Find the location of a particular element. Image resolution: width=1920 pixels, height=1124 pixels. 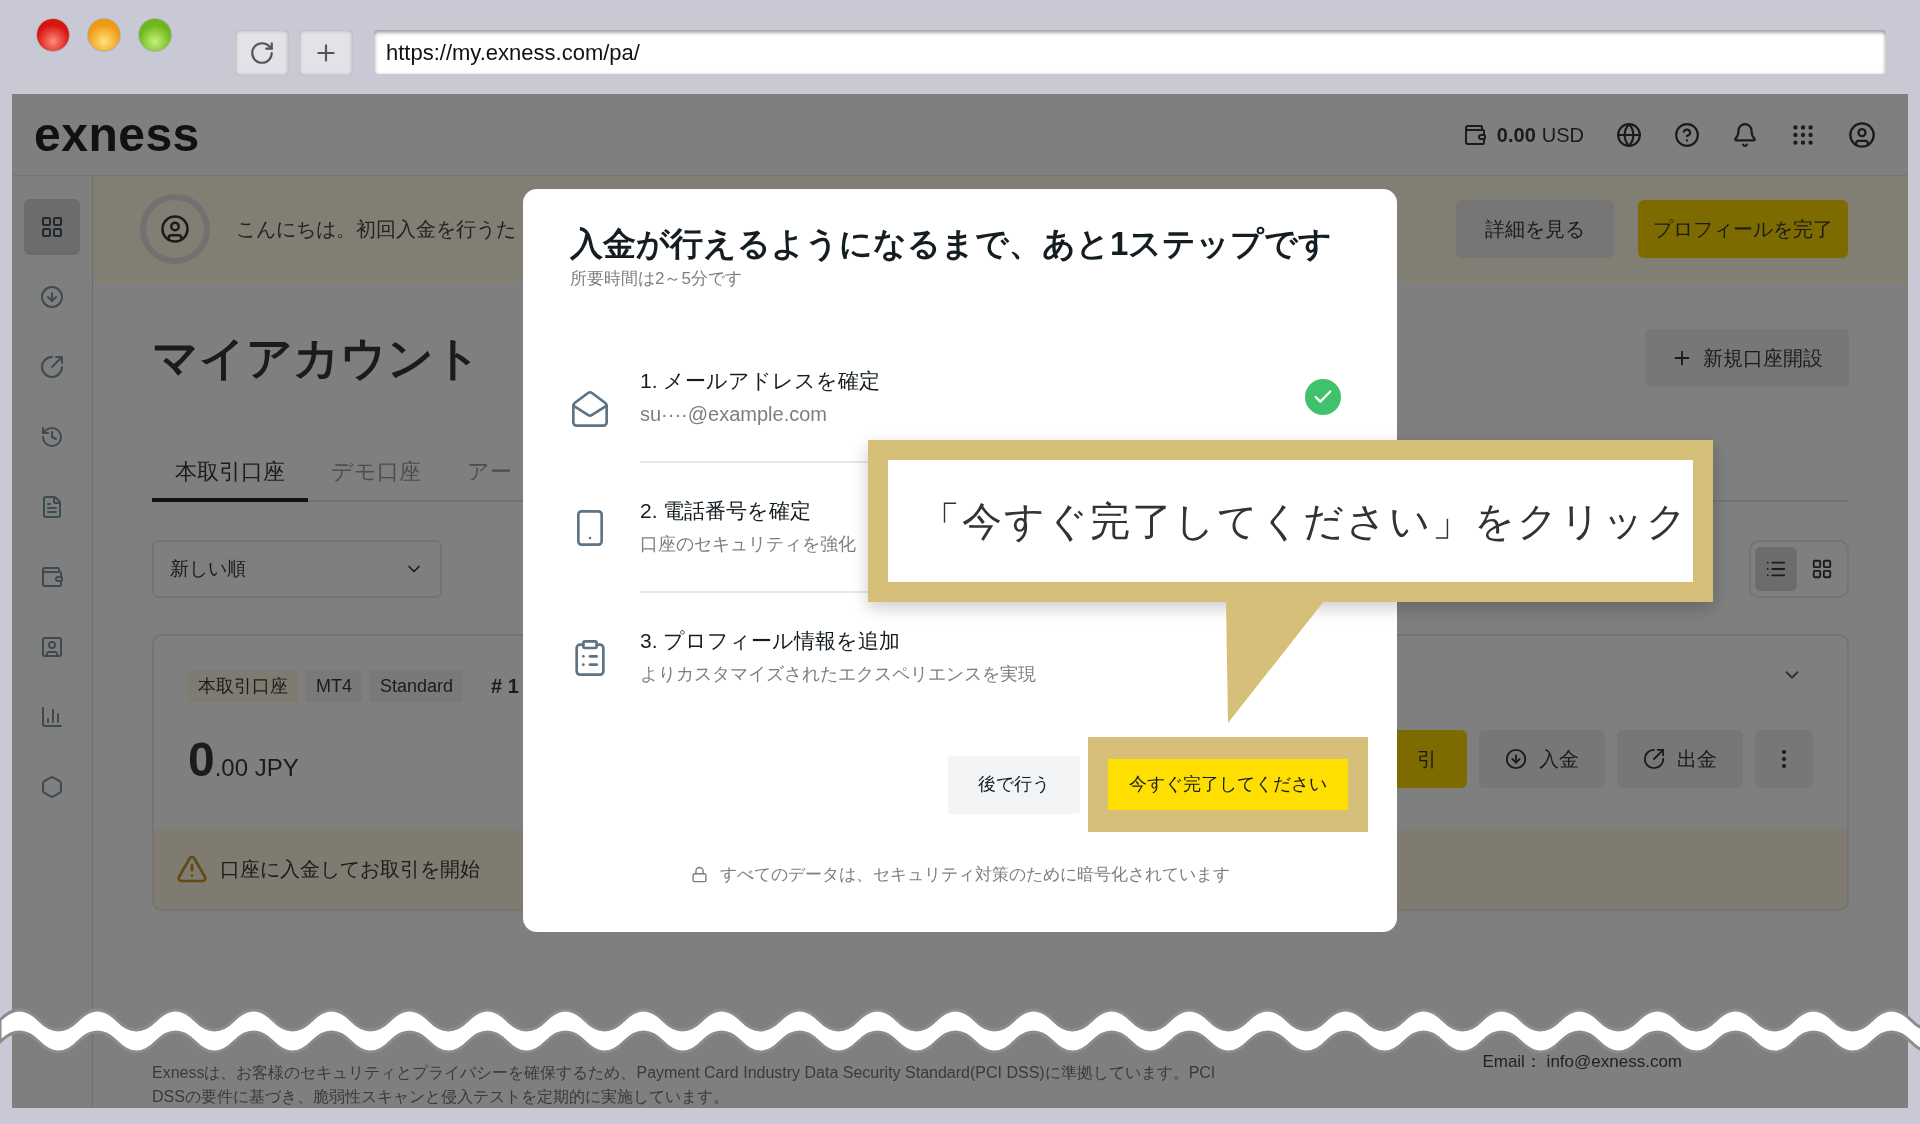

balance-currency: USD is located at coordinates (1562, 135).